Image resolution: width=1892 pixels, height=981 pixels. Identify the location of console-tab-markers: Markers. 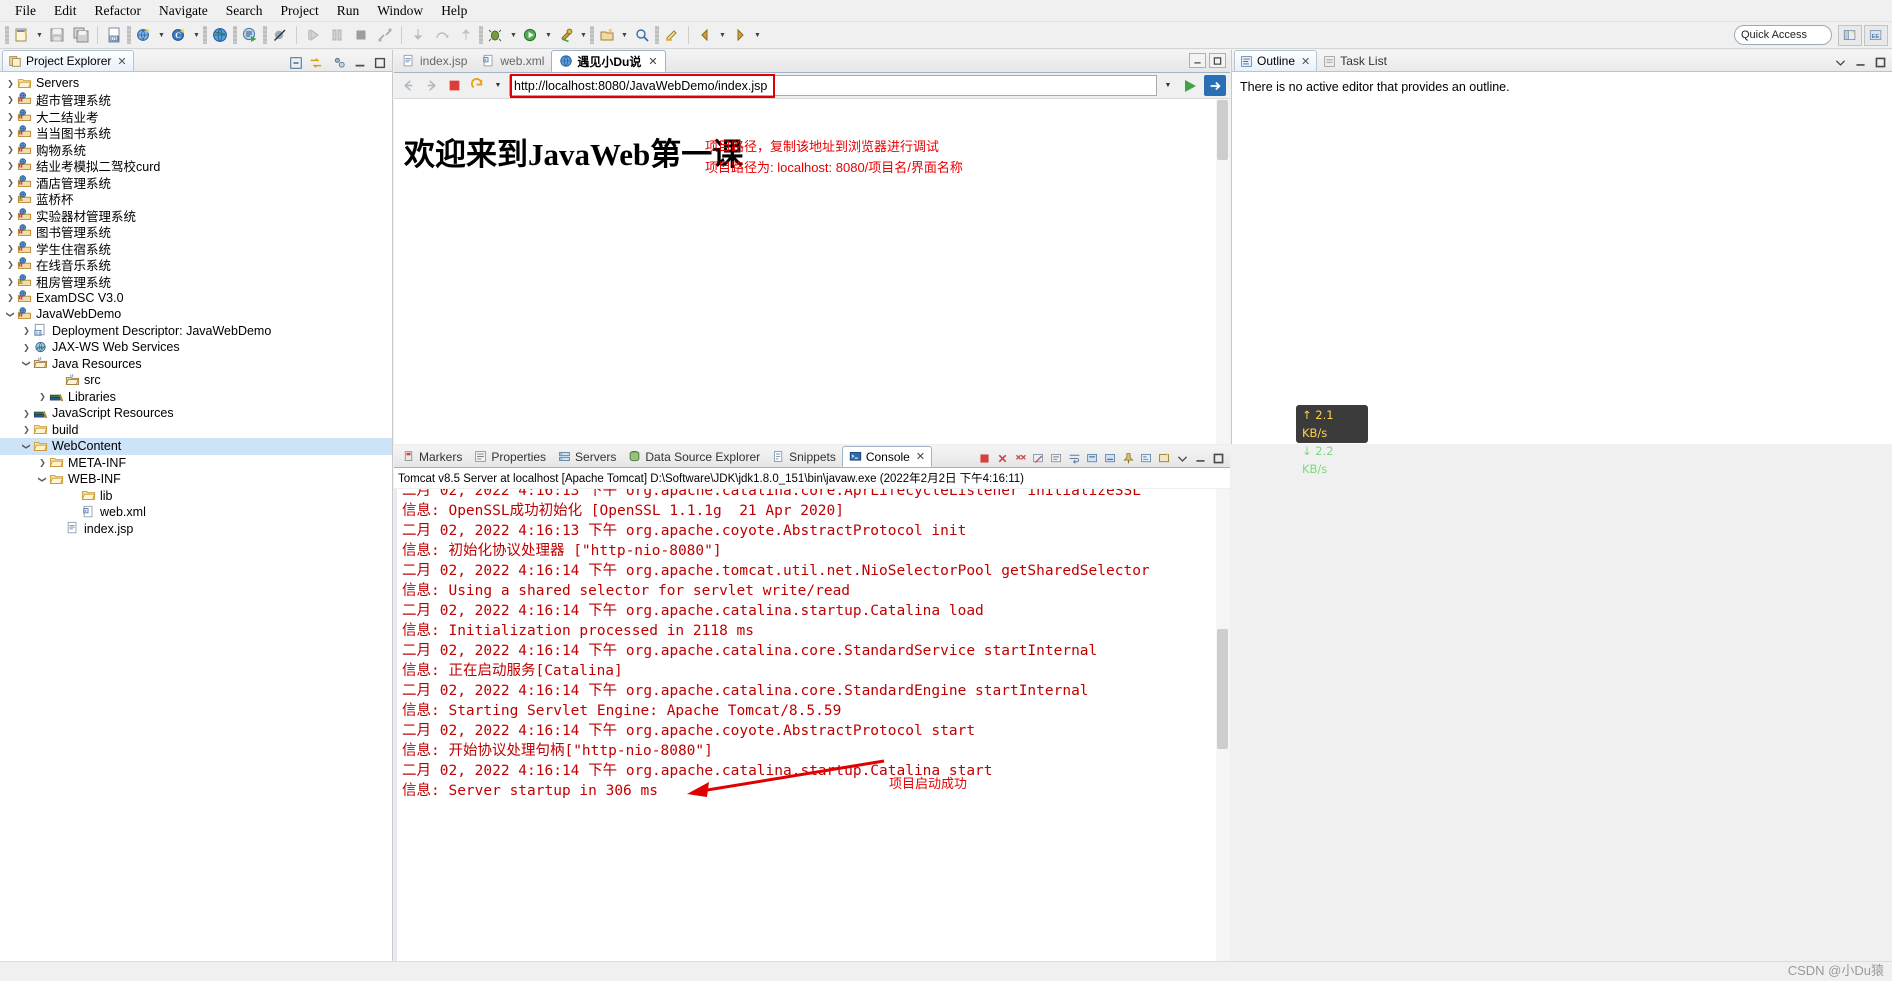
(432, 456).